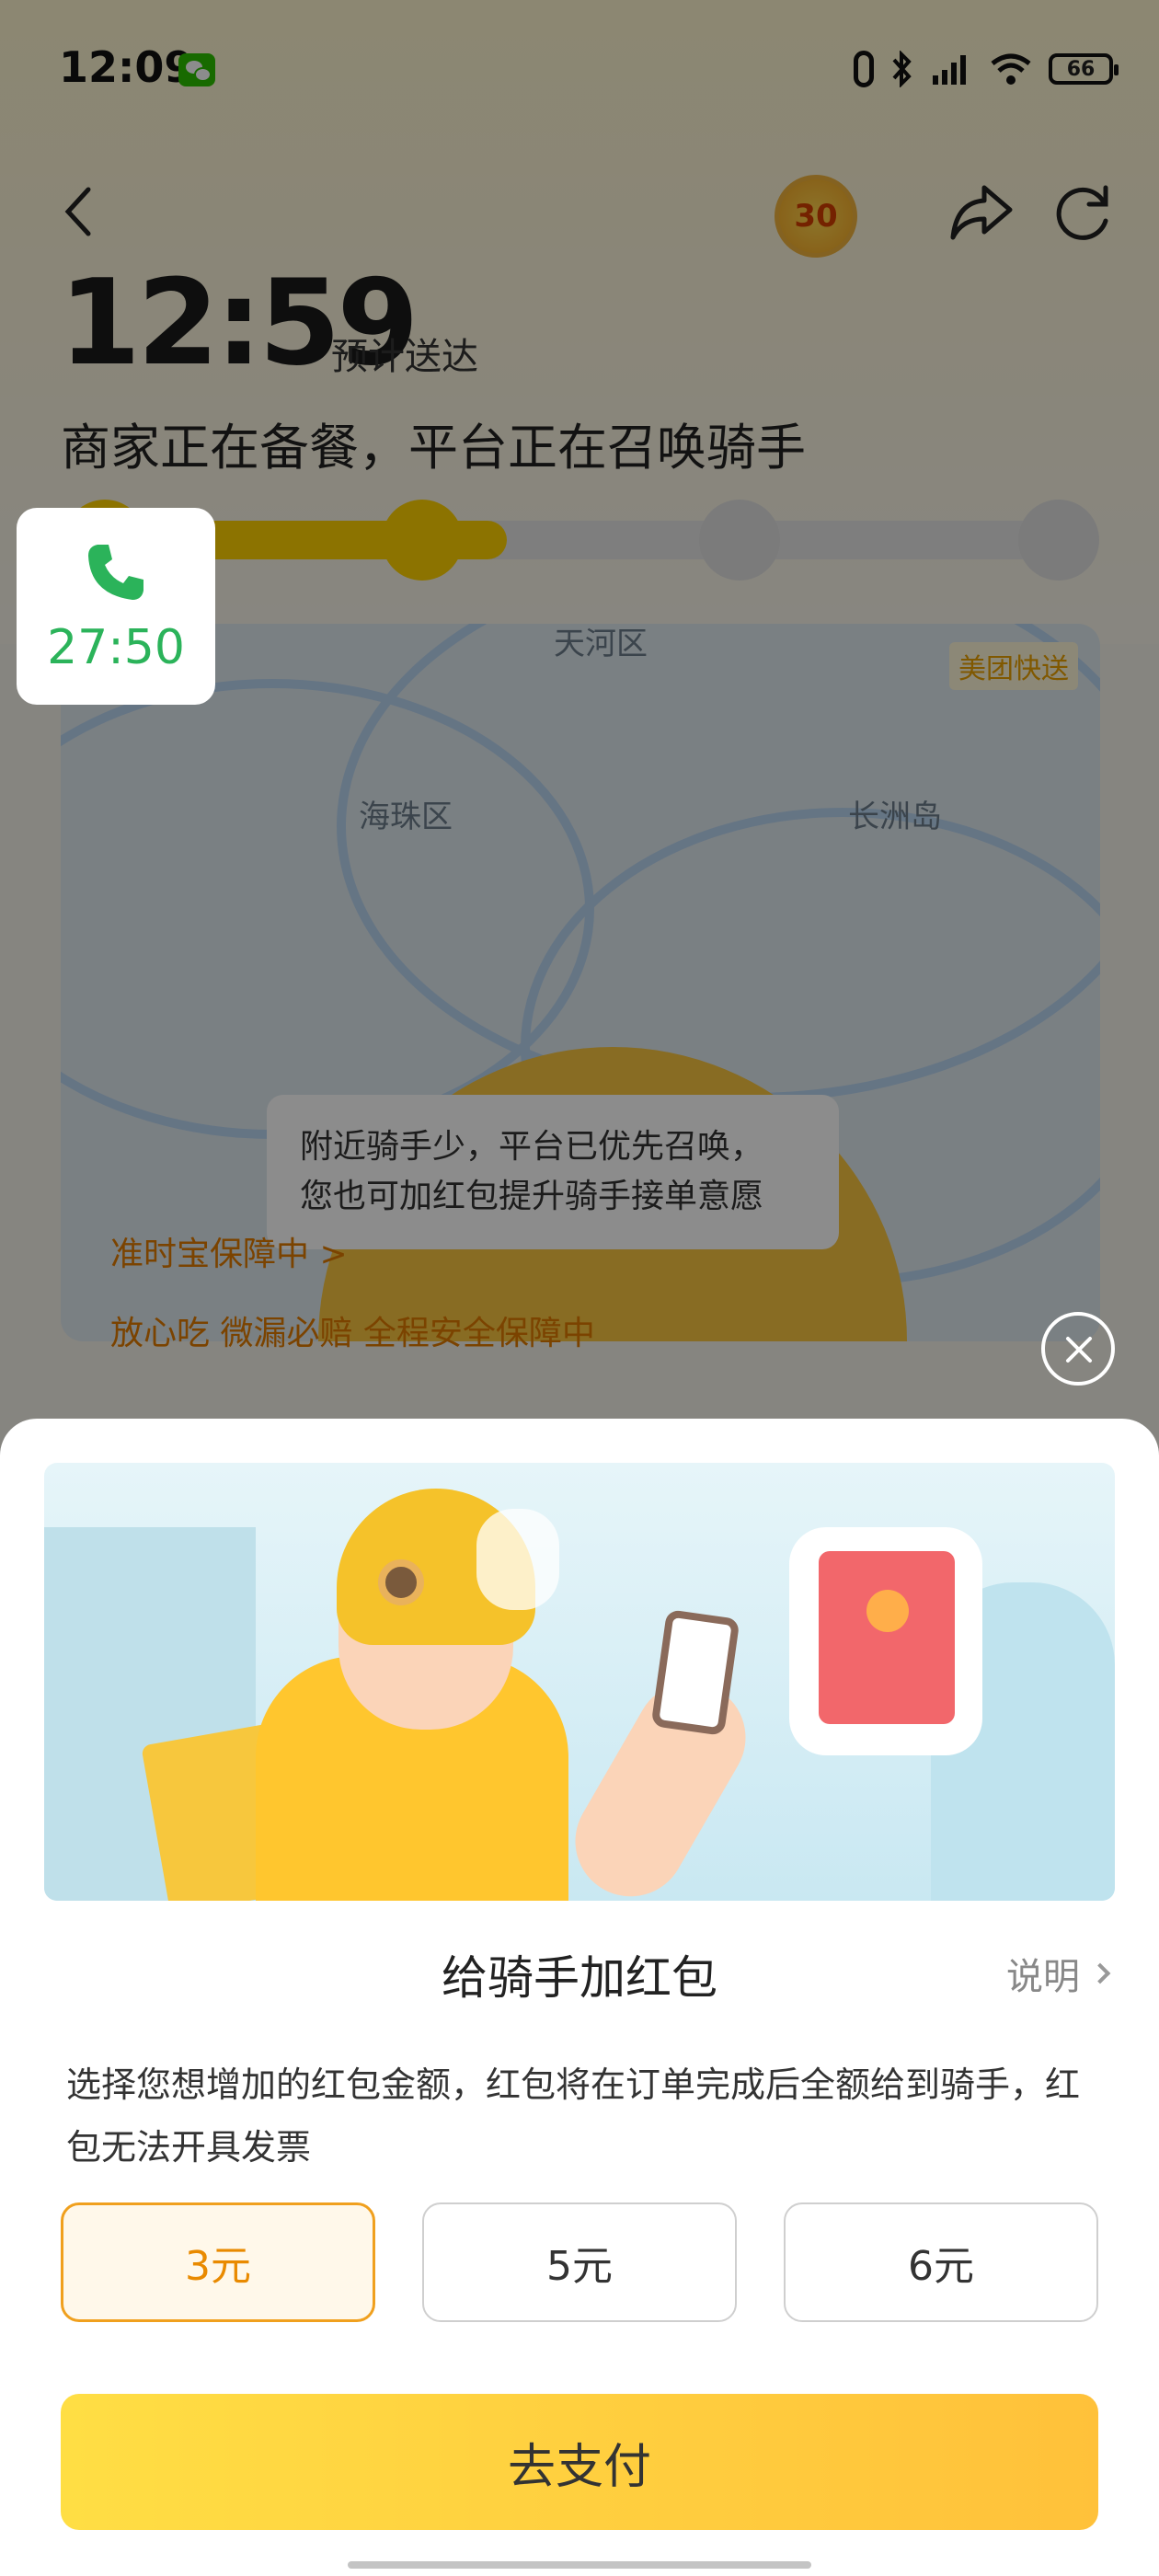 The height and width of the screenshot is (2576, 1159). What do you see at coordinates (1078, 1349) in the screenshot?
I see `close-icon` at bounding box center [1078, 1349].